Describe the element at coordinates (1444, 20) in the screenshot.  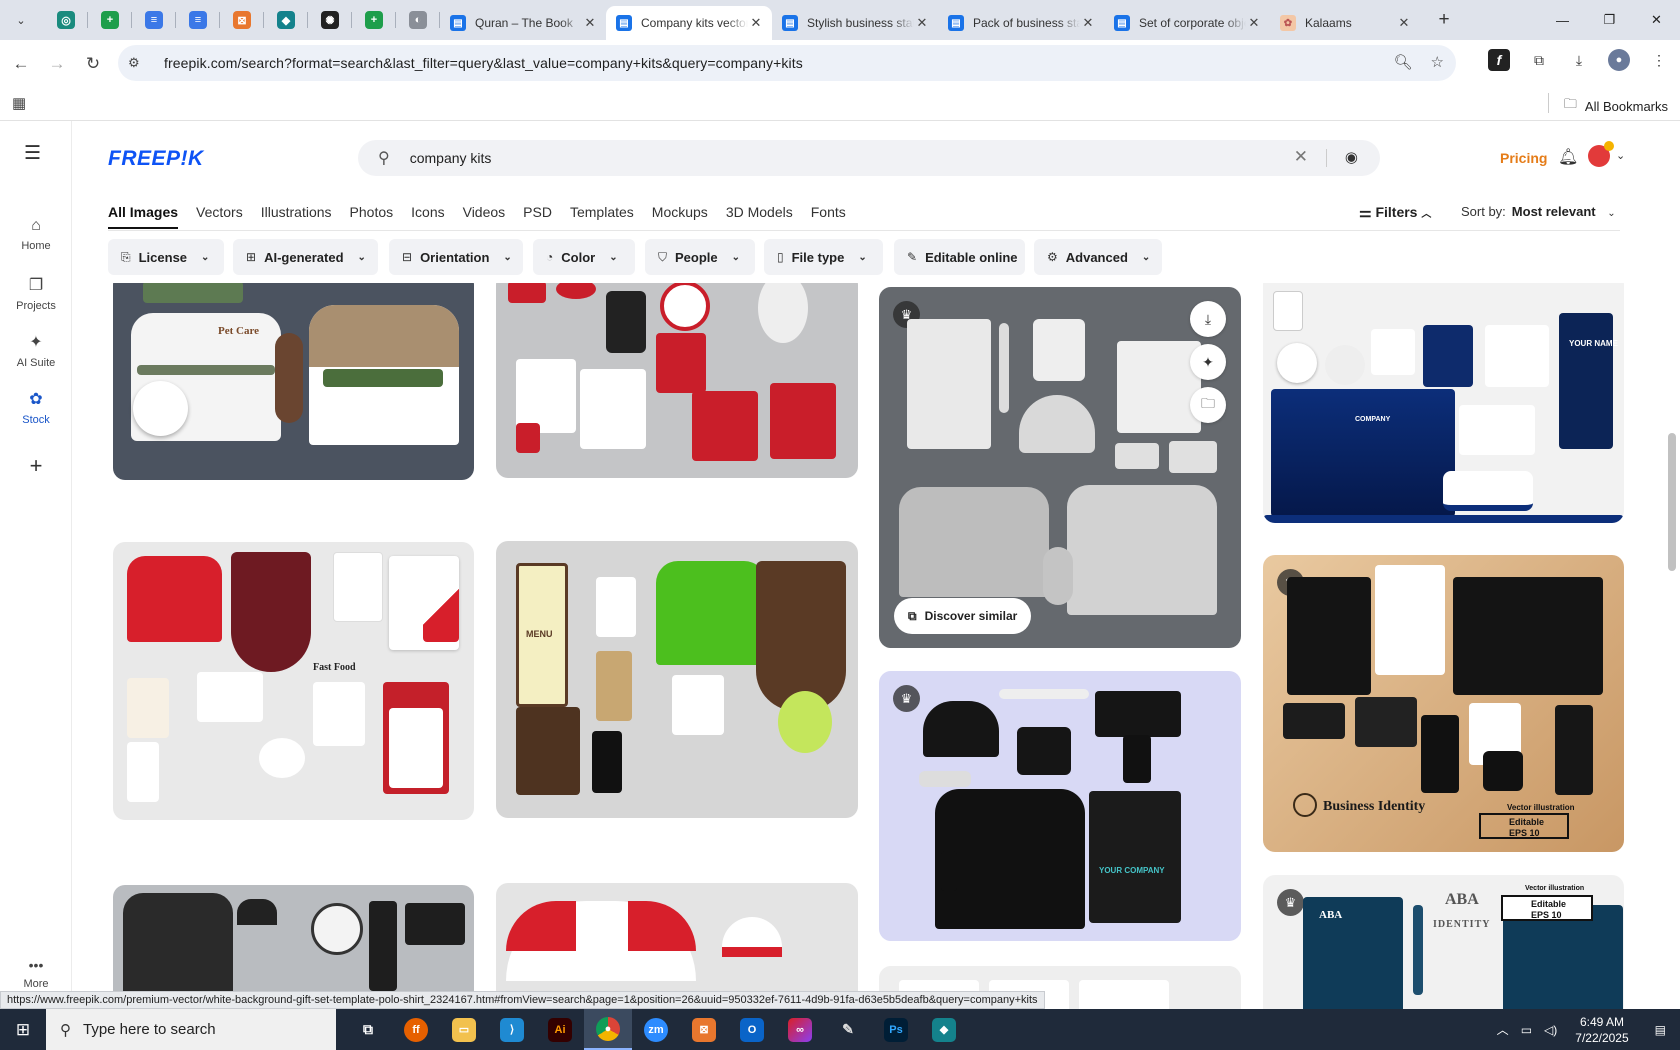
I see `new-tab-button: +` at that location.